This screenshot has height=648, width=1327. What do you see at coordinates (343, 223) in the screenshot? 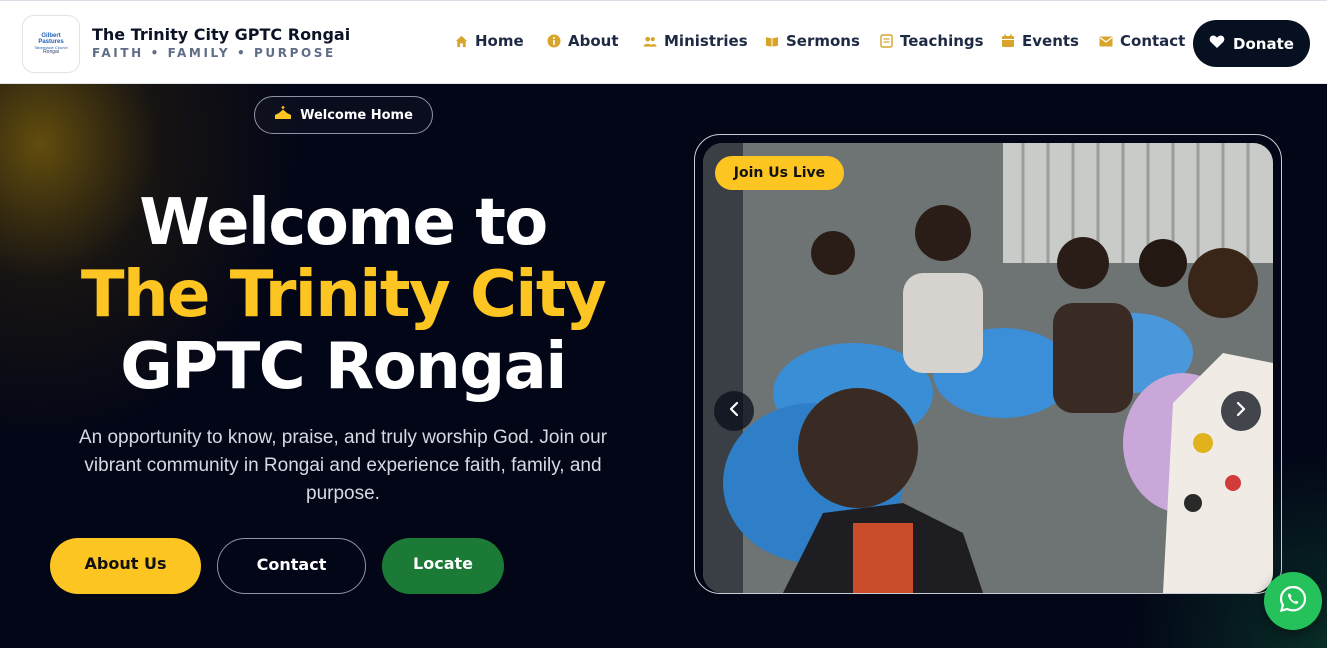
I see `hero-heading-line-1: Welcome to` at bounding box center [343, 223].